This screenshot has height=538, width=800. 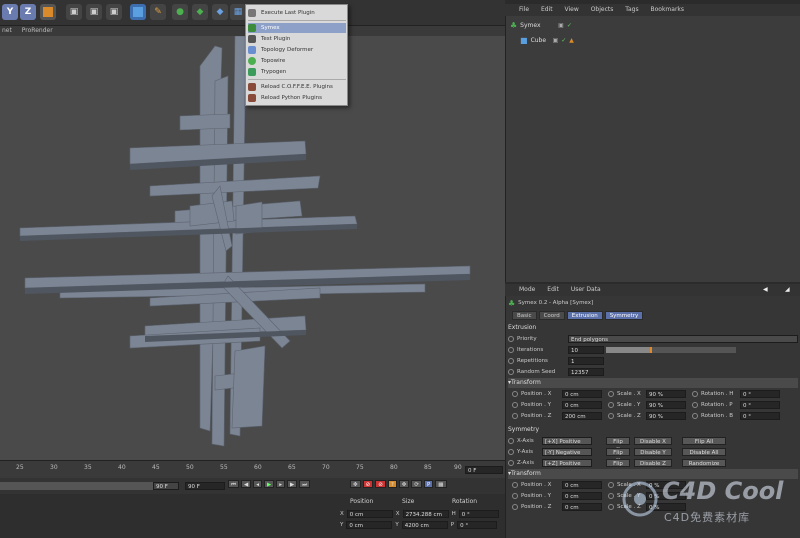 What do you see at coordinates (297, 50) in the screenshot?
I see `menu-item-topology-deformer: Topology Deformer` at bounding box center [297, 50].